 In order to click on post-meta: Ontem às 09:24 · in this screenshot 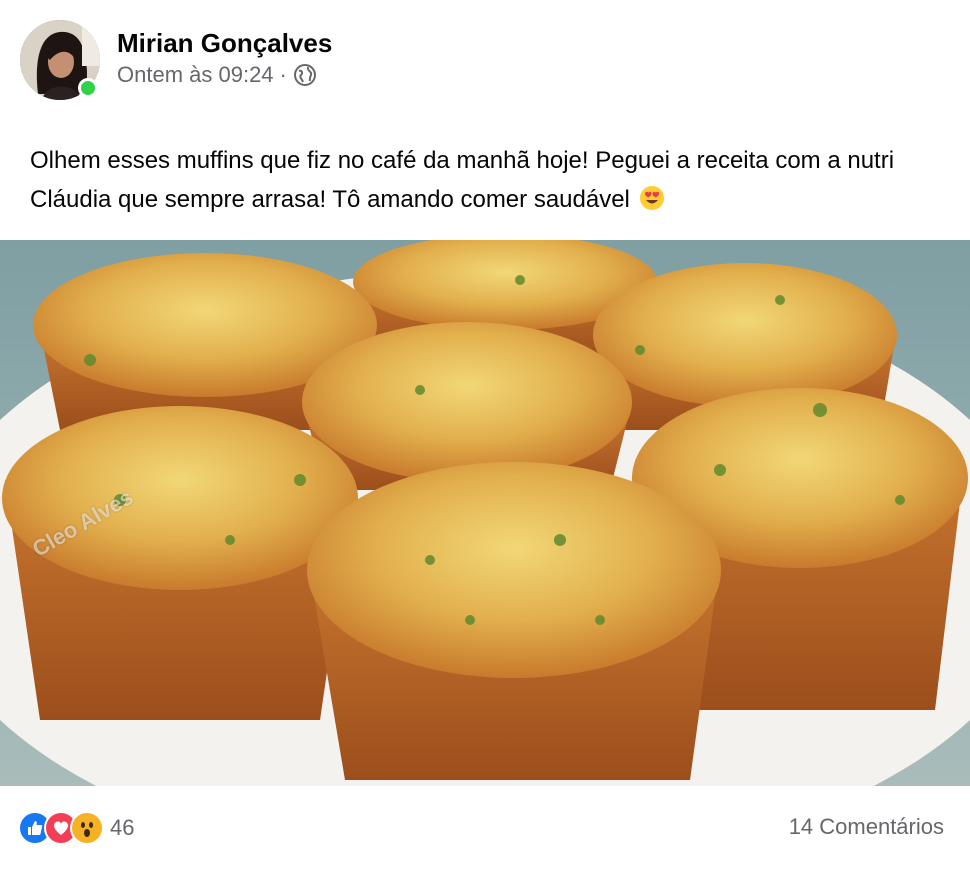, I will do `click(217, 75)`.